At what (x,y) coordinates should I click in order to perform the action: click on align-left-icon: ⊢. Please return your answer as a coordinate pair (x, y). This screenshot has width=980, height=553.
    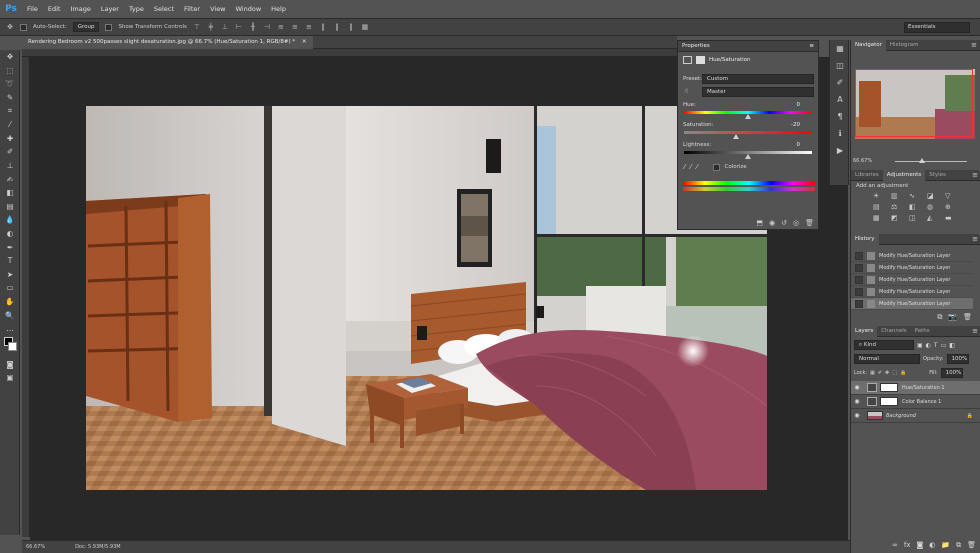
    Looking at the image, I should click on (239, 27).